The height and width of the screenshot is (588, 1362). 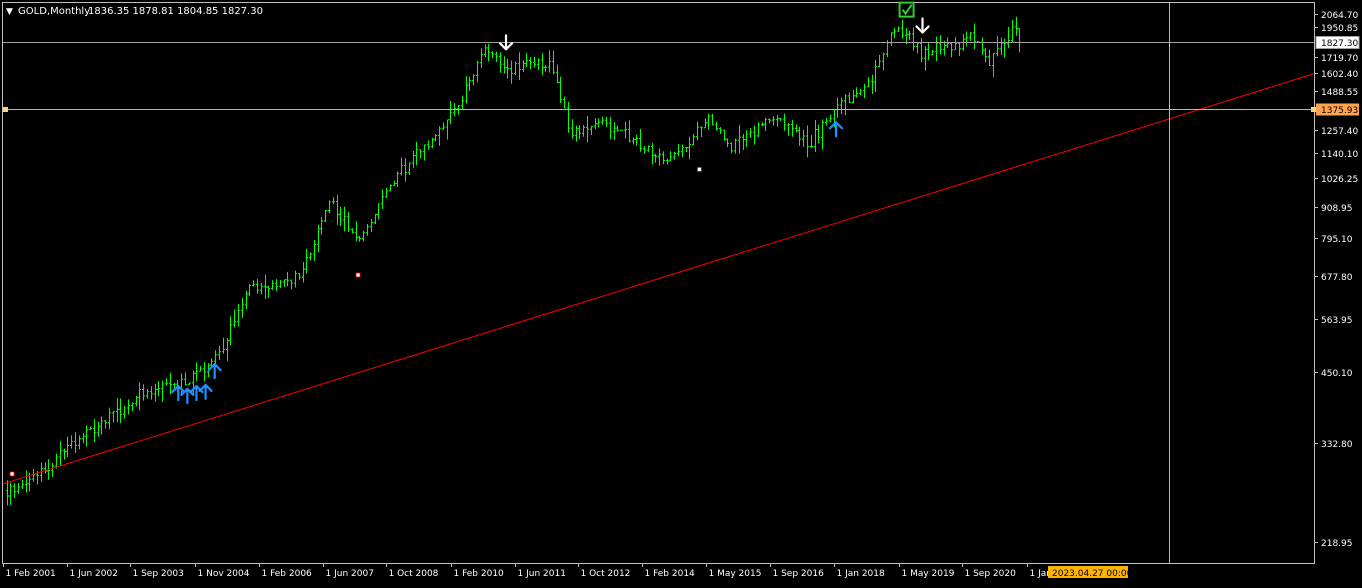 What do you see at coordinates (1339, 155) in the screenshot?
I see `price-tick-label: 1140.10` at bounding box center [1339, 155].